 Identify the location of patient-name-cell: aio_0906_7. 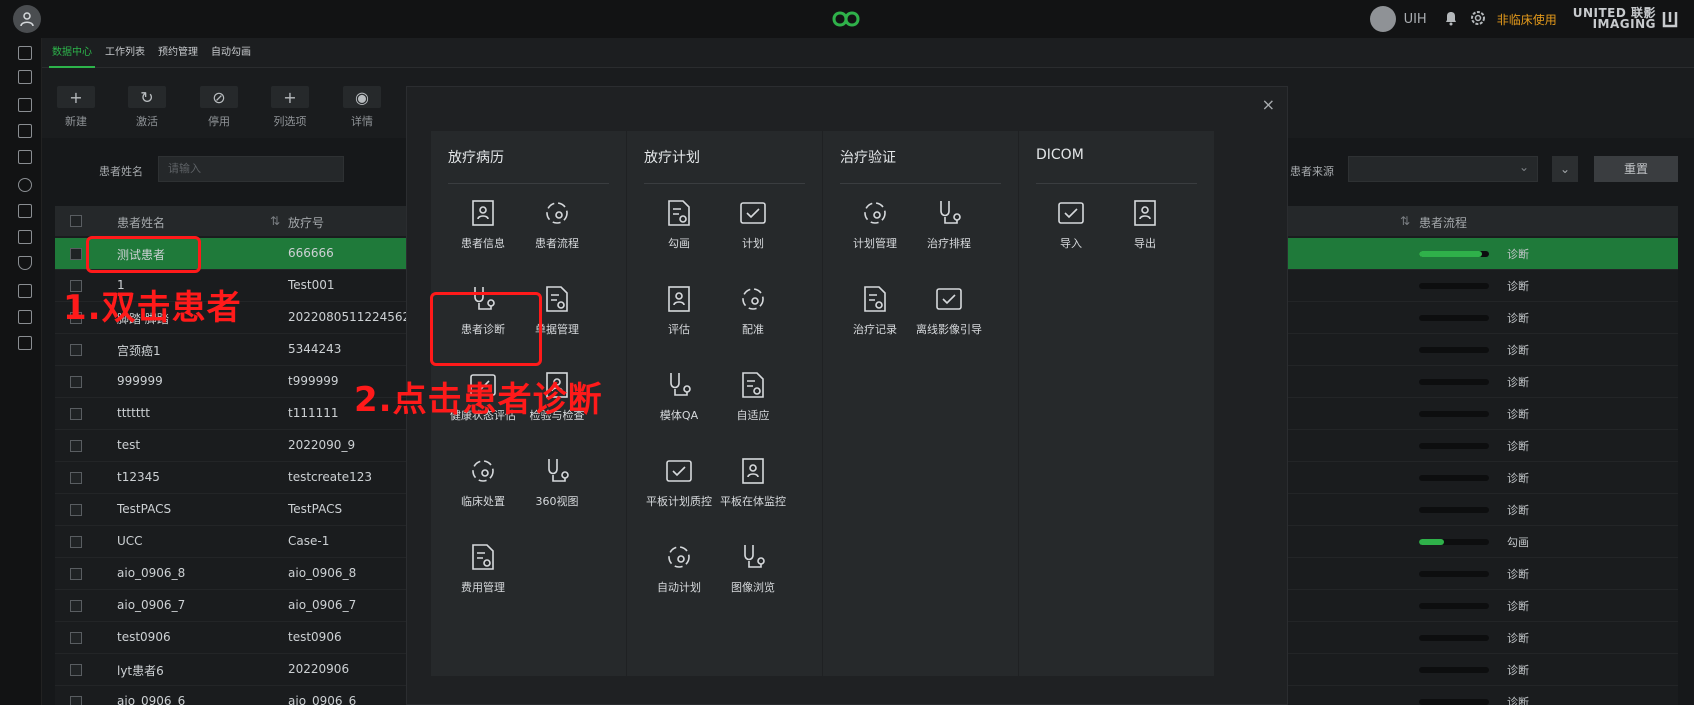
(151, 605).